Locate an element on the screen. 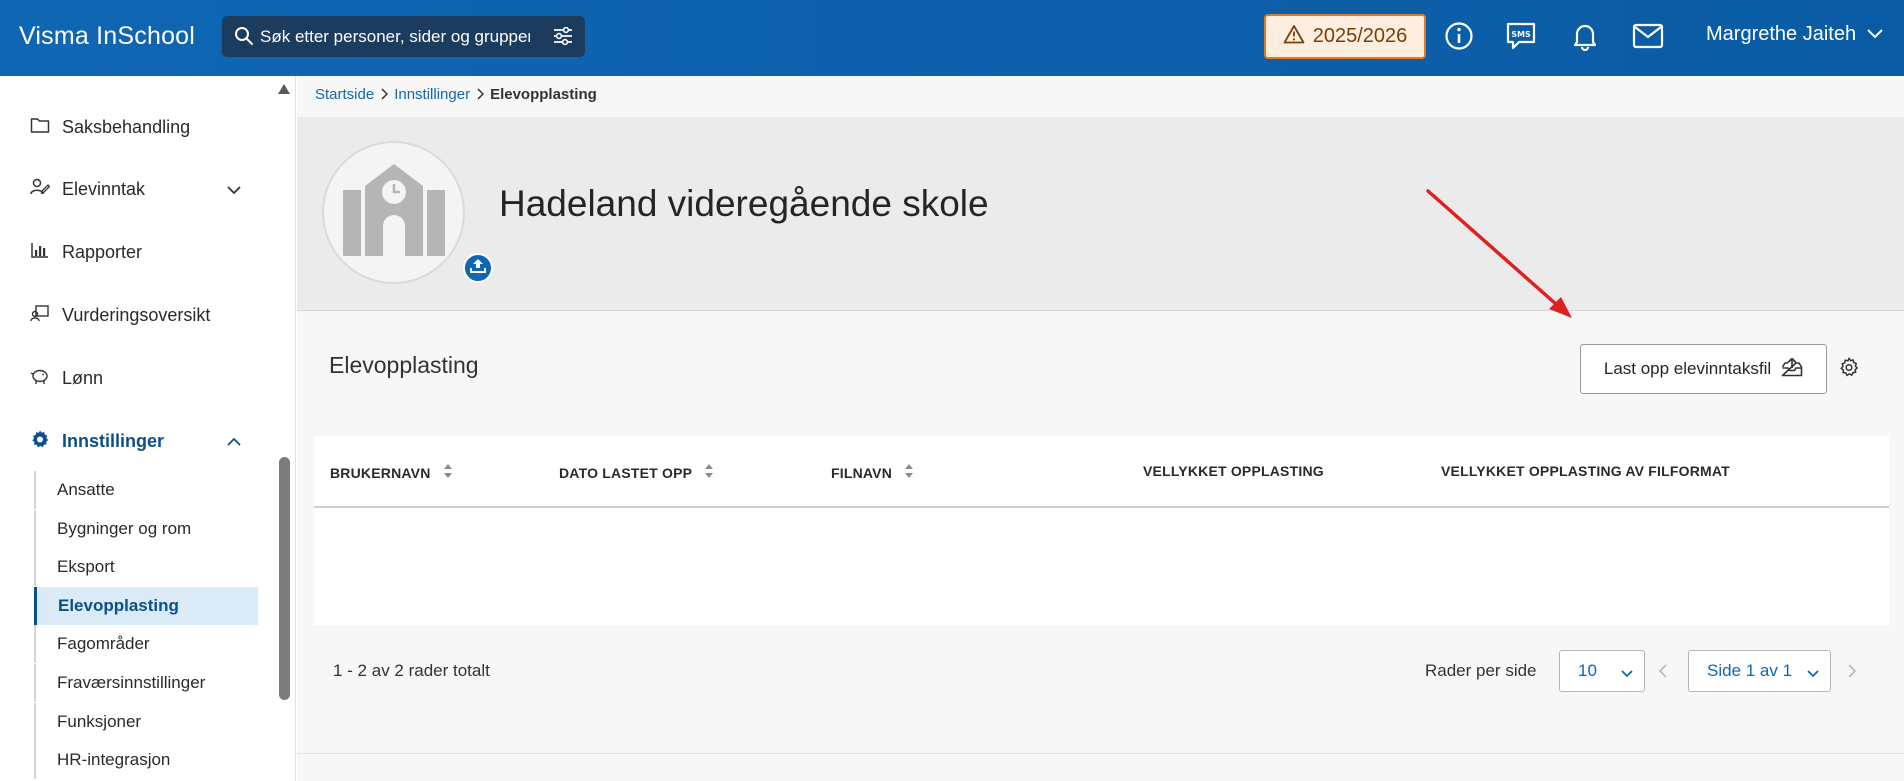  rows-total-label: 1 - 2 av 2 rader totalt is located at coordinates (411, 670).